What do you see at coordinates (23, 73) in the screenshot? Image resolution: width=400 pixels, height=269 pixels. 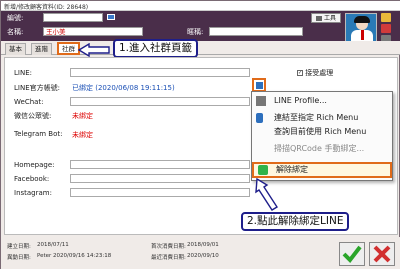 I see `line-label: LINE:` at bounding box center [23, 73].